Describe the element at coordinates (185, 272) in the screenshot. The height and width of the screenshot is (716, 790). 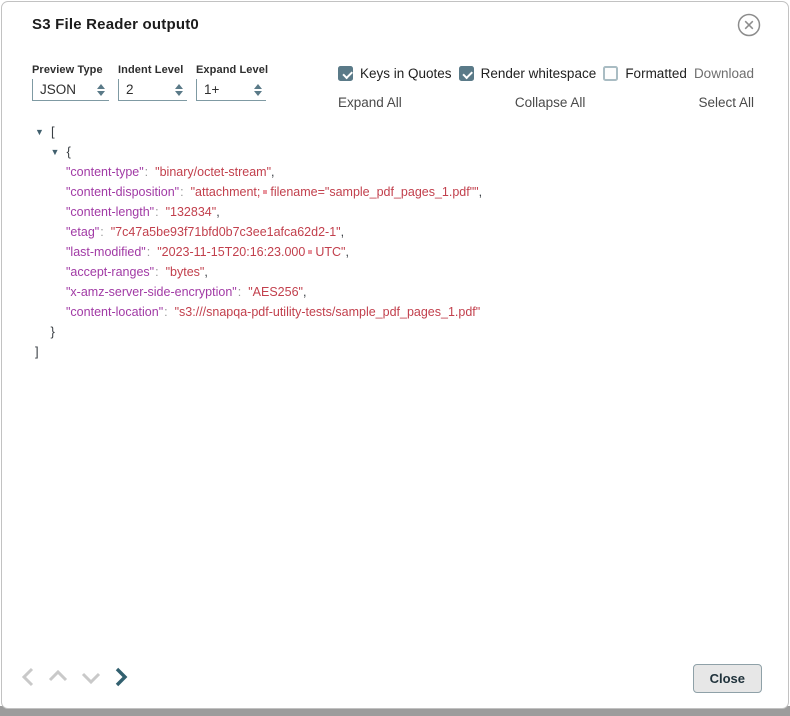
I see `json-value: "bytes"` at that location.